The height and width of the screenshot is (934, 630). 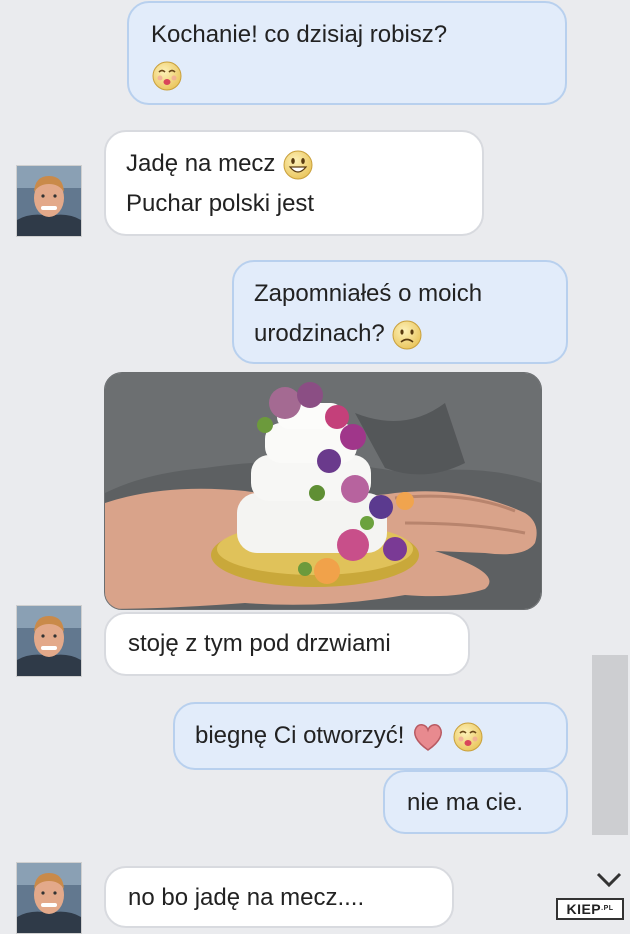 I want to click on outgoing-message-4: nie ma cie., so click(x=475, y=802).